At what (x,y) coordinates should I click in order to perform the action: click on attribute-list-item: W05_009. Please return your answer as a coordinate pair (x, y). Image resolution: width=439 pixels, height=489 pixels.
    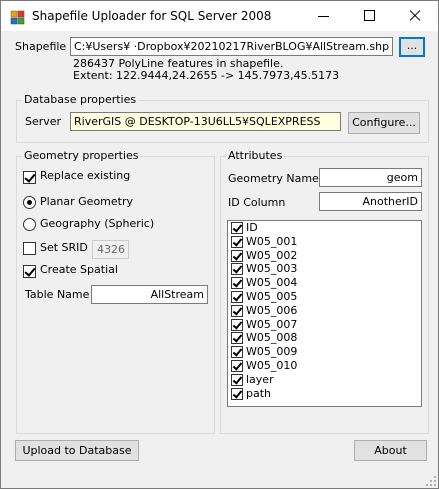
    Looking at the image, I should click on (324, 352).